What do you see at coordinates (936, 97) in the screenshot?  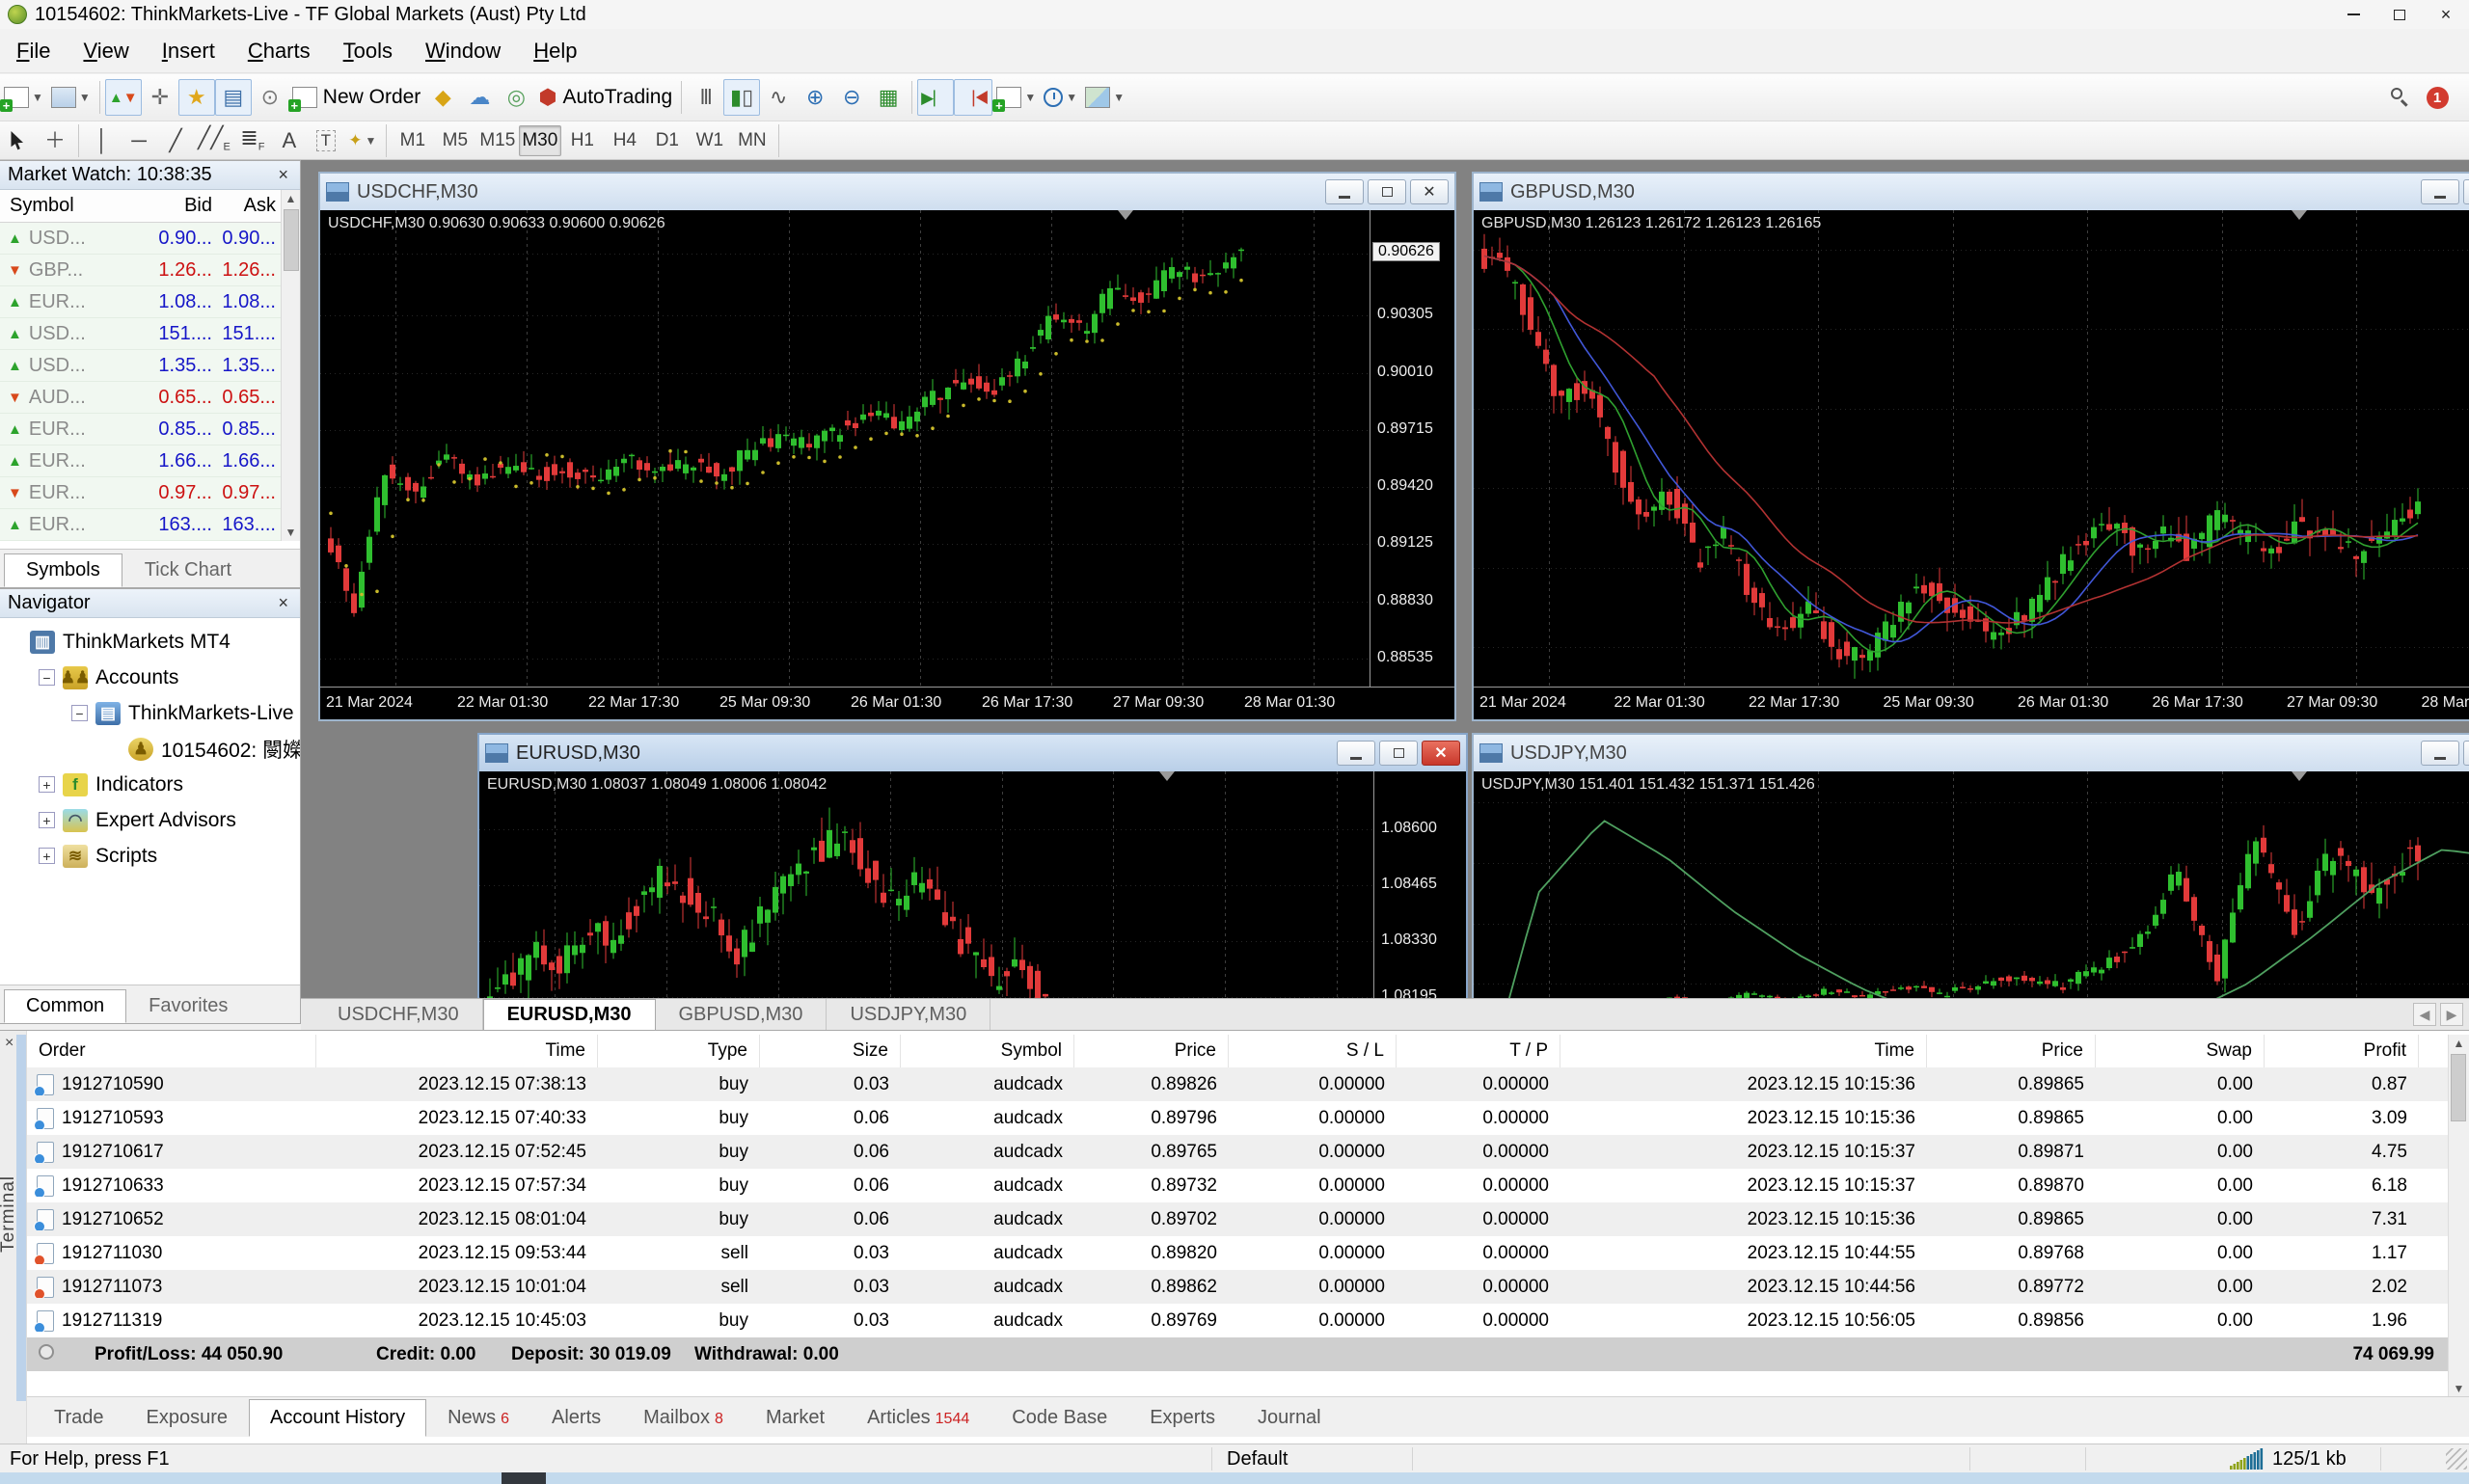 I see `auto-scroll-button: ▶⎸` at bounding box center [936, 97].